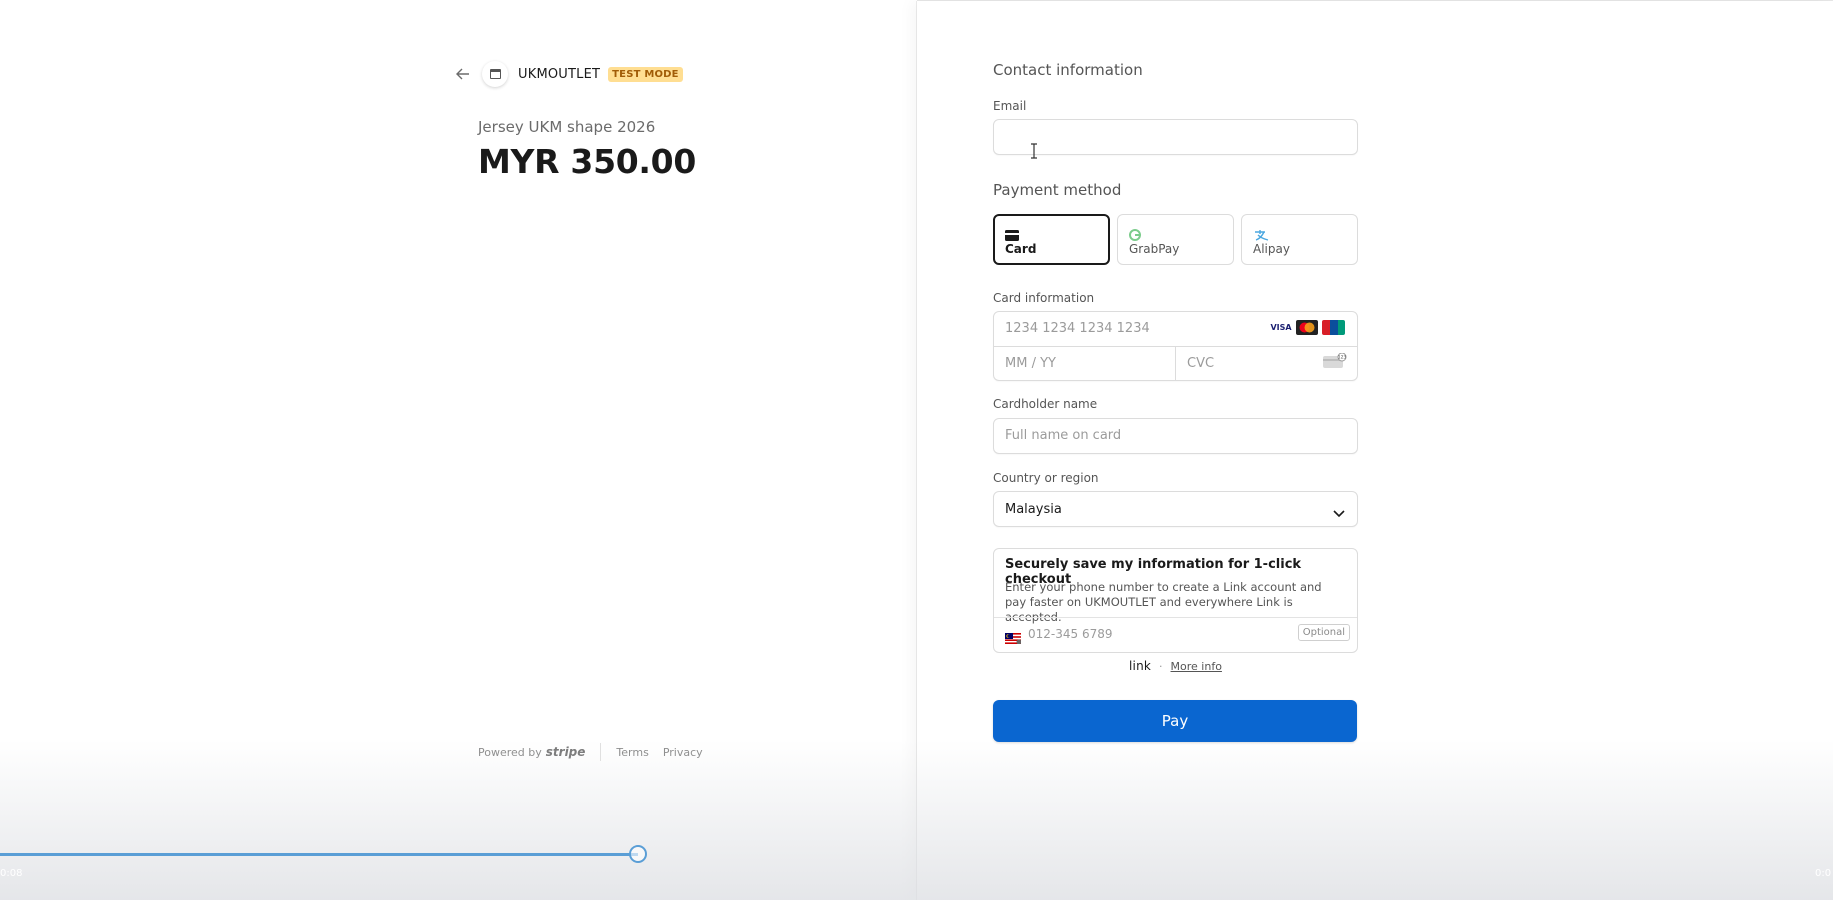 The height and width of the screenshot is (900, 1833). What do you see at coordinates (1057, 190) in the screenshot?
I see `payment-method-heading: Payment method` at bounding box center [1057, 190].